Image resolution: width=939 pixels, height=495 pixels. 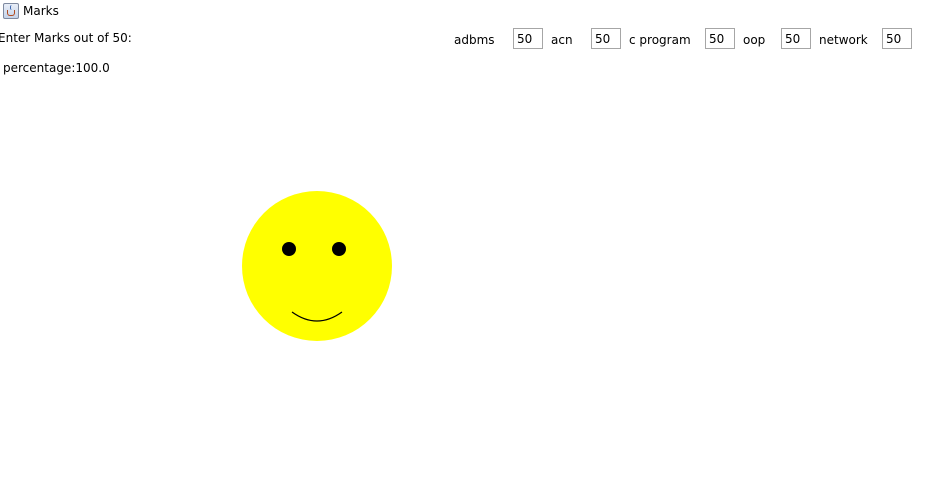 What do you see at coordinates (339, 249) in the screenshot?
I see `smiley-right-eye` at bounding box center [339, 249].